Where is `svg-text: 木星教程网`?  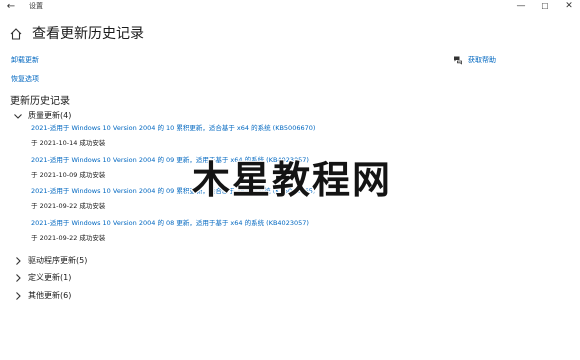 svg-text: 木星教程网 is located at coordinates (292, 179).